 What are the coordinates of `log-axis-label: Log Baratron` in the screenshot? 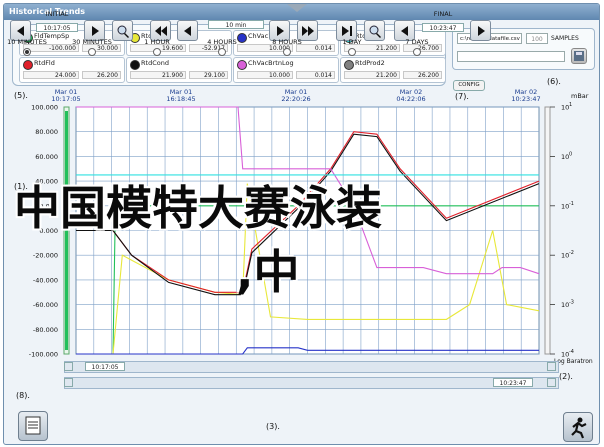 It's located at (573, 361).